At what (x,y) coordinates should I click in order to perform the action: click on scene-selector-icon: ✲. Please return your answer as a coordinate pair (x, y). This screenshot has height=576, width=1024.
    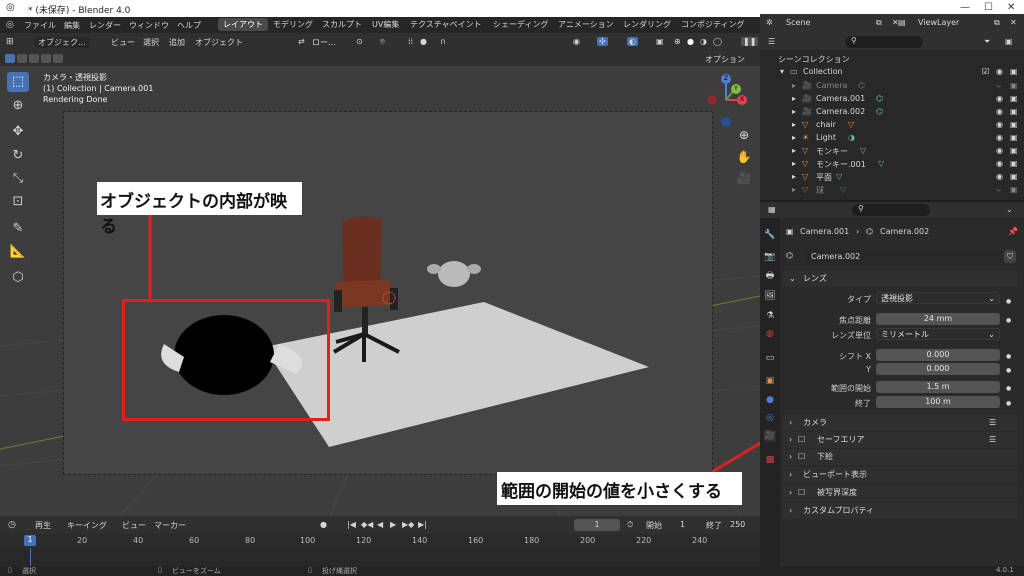
    Looking at the image, I should click on (769, 22).